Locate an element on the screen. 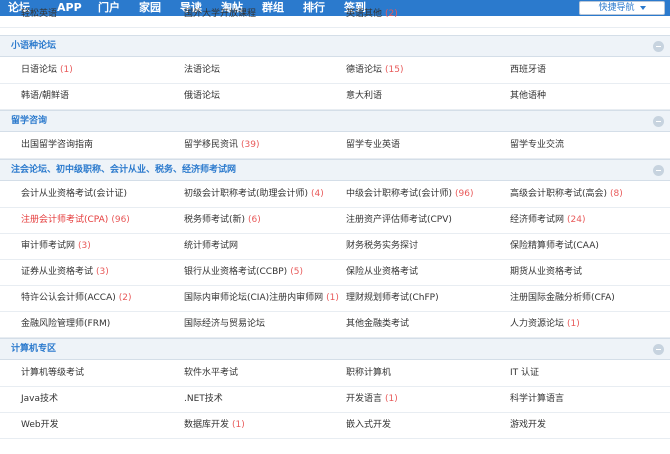  board-name: 其他语种 is located at coordinates (528, 96).